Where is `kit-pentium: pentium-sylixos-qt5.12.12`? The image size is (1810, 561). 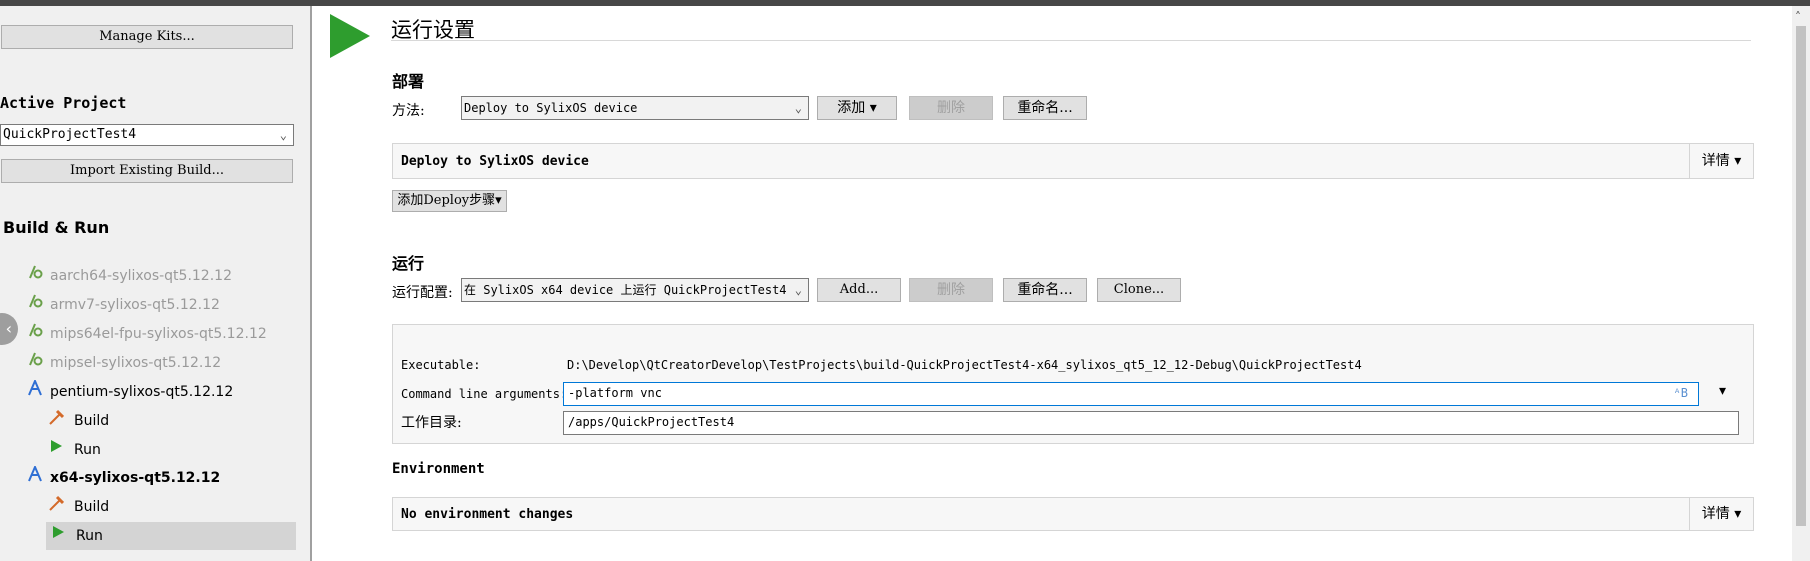 kit-pentium: pentium-sylixos-qt5.12.12 is located at coordinates (130, 391).